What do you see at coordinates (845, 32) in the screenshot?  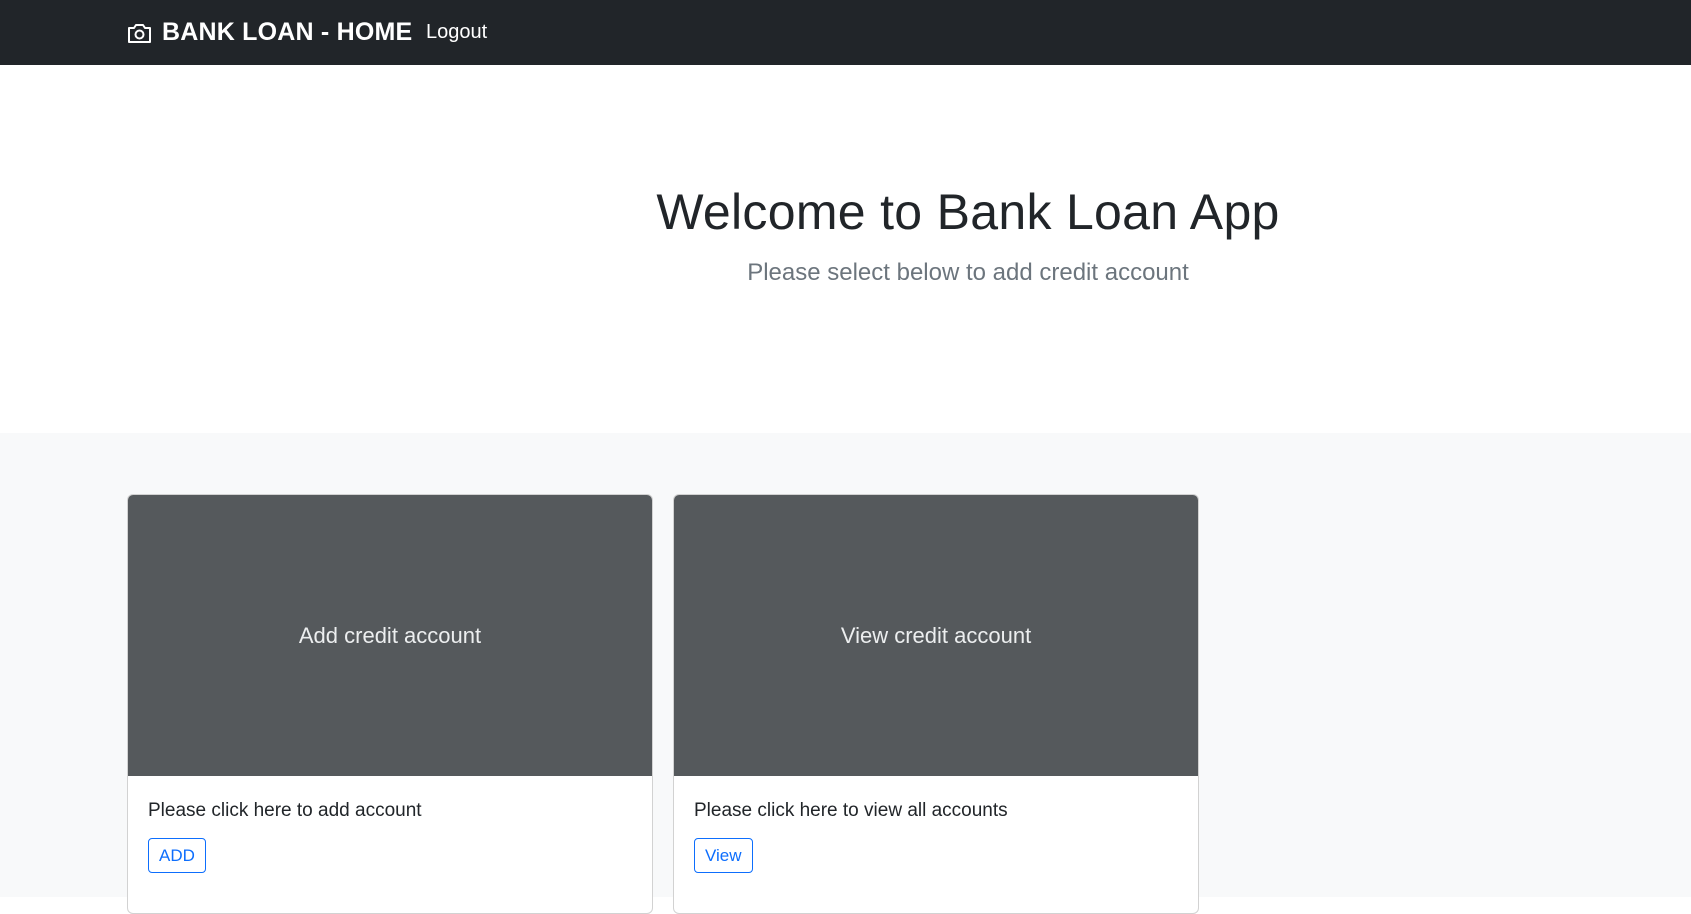 I see `top-navbar: BANK LOAN - HOME Logout` at bounding box center [845, 32].